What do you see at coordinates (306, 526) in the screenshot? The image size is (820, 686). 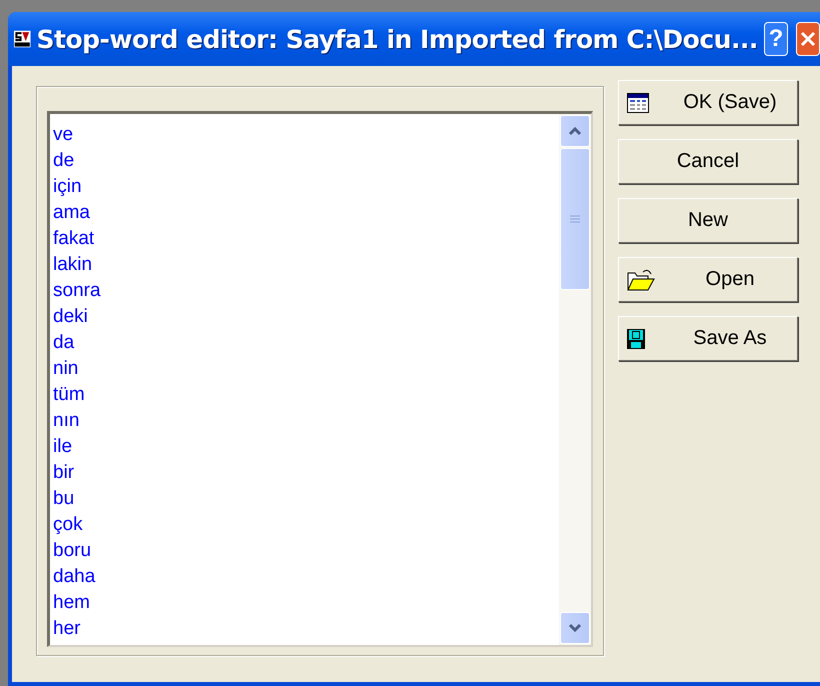 I see `word-item: çok` at bounding box center [306, 526].